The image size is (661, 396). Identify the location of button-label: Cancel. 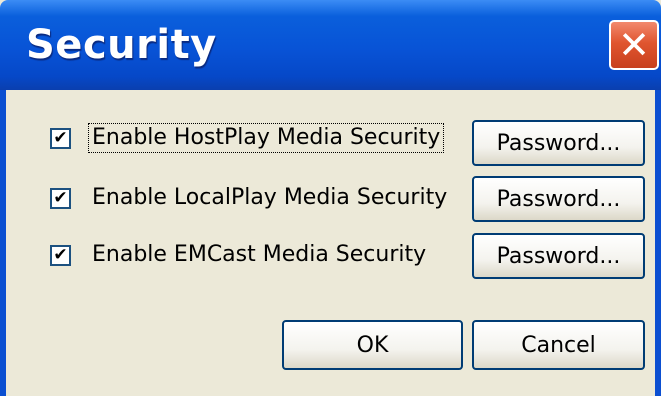
(558, 345).